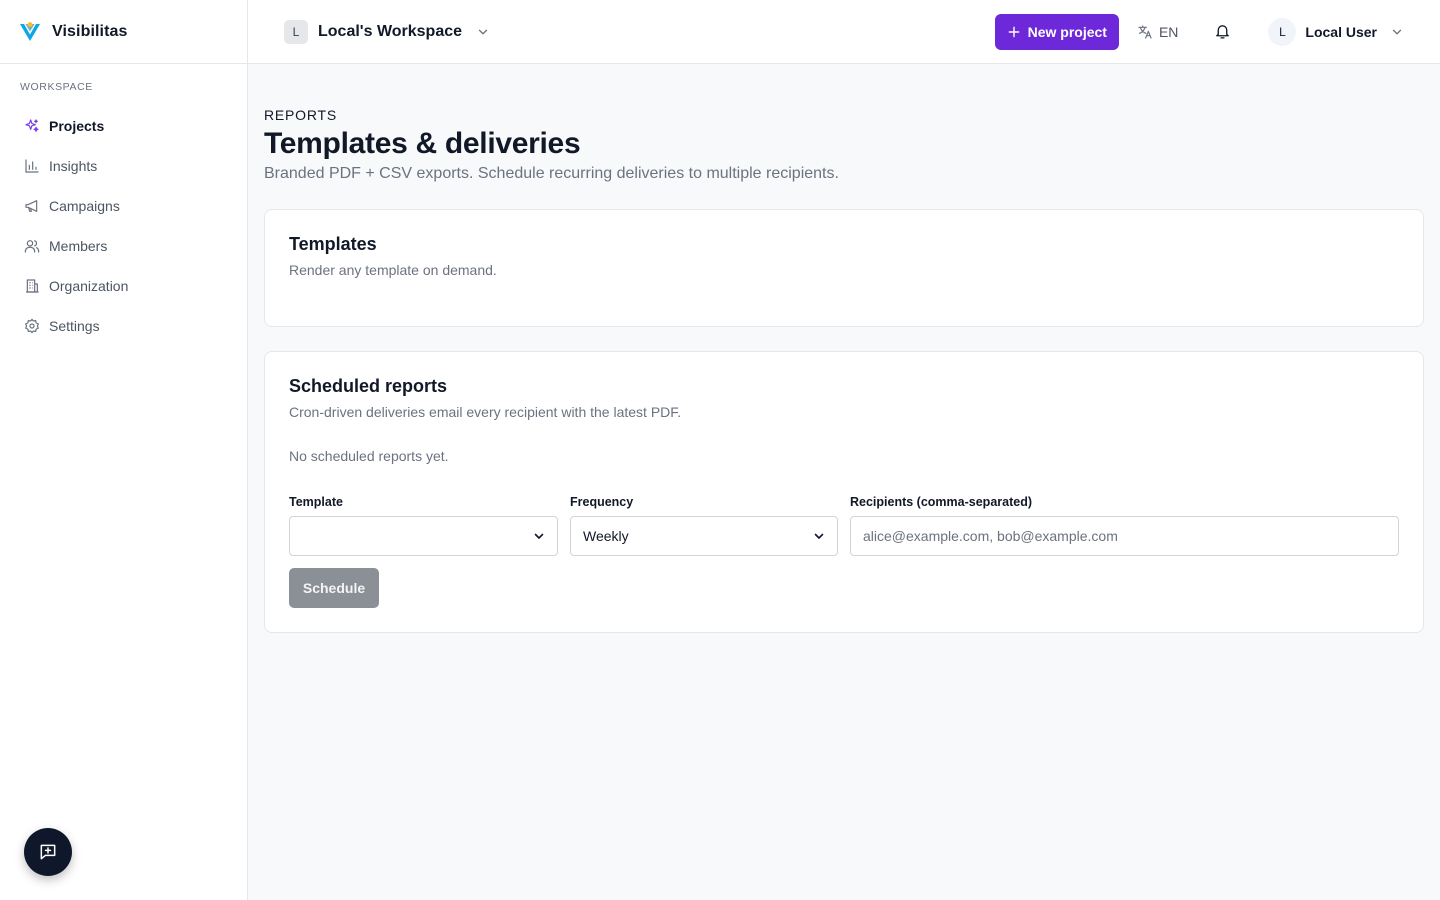 The width and height of the screenshot is (1440, 900). I want to click on frequency-label: Frequency, so click(602, 502).